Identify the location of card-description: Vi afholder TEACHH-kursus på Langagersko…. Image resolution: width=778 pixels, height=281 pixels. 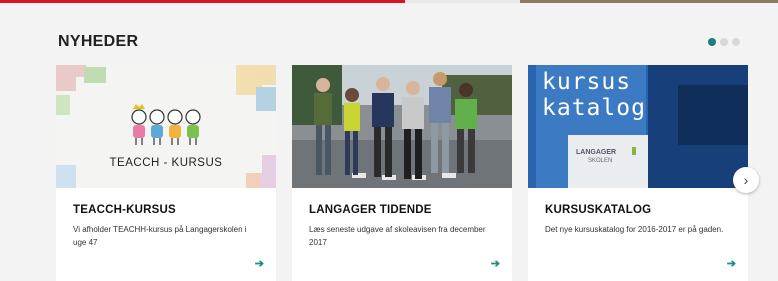
(160, 236).